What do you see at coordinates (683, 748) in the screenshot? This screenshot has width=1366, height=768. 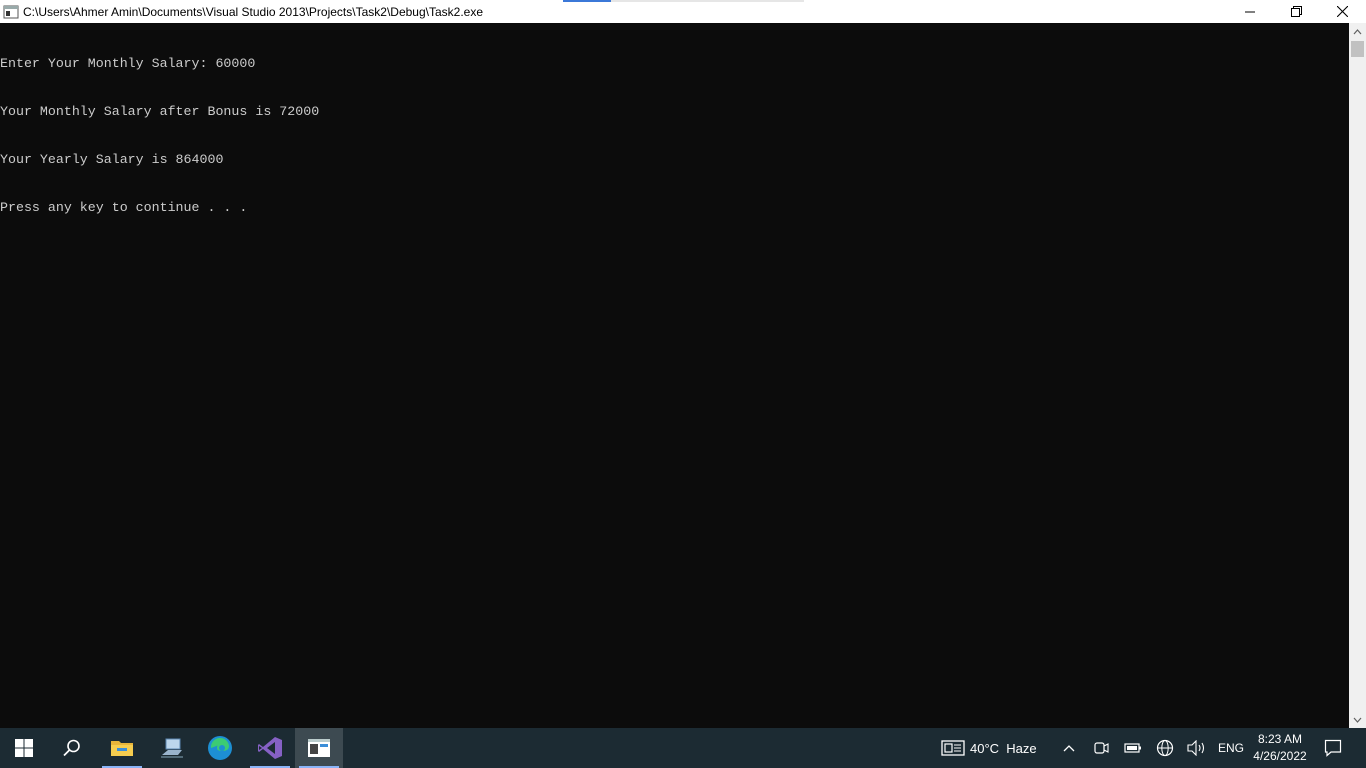 I see `taskbar: 40°C Haze ENG 8:23 AM 4/26/2022` at bounding box center [683, 748].